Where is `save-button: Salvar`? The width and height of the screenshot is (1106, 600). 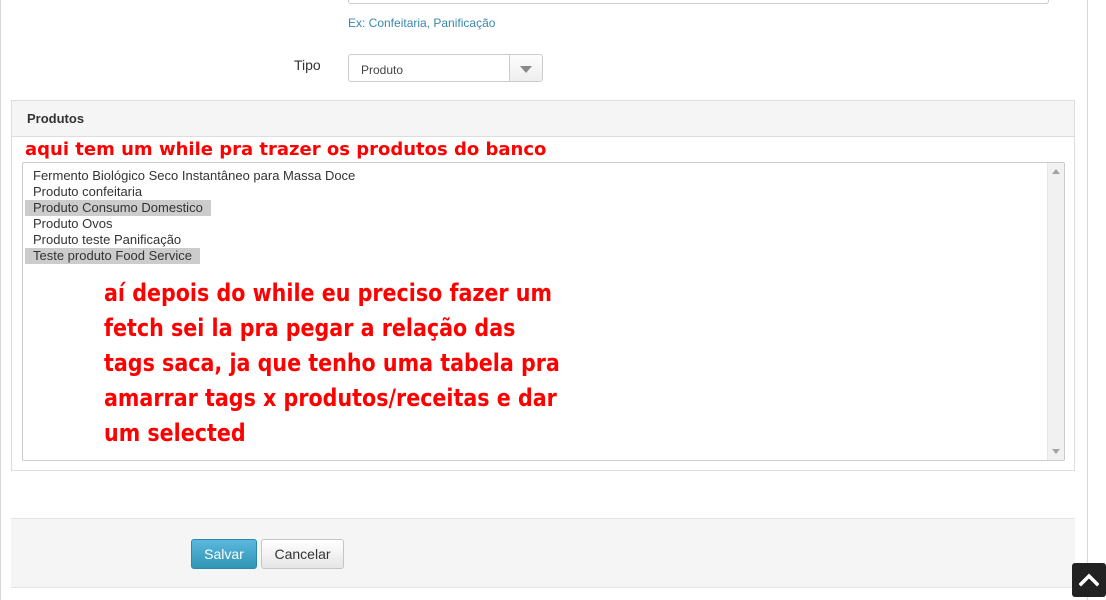
save-button: Salvar is located at coordinates (224, 554).